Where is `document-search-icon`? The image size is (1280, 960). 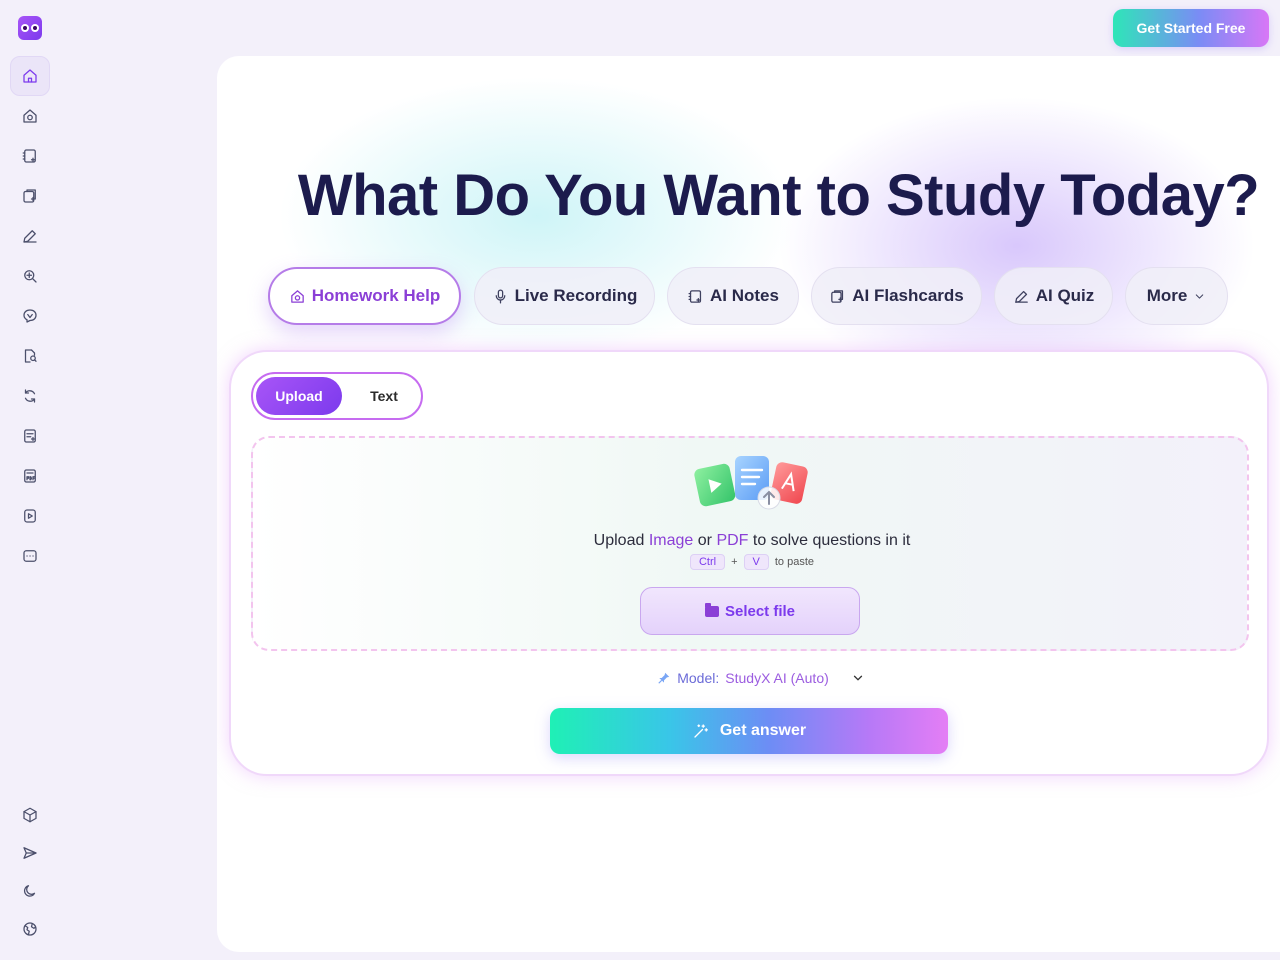
document-search-icon is located at coordinates (30, 356).